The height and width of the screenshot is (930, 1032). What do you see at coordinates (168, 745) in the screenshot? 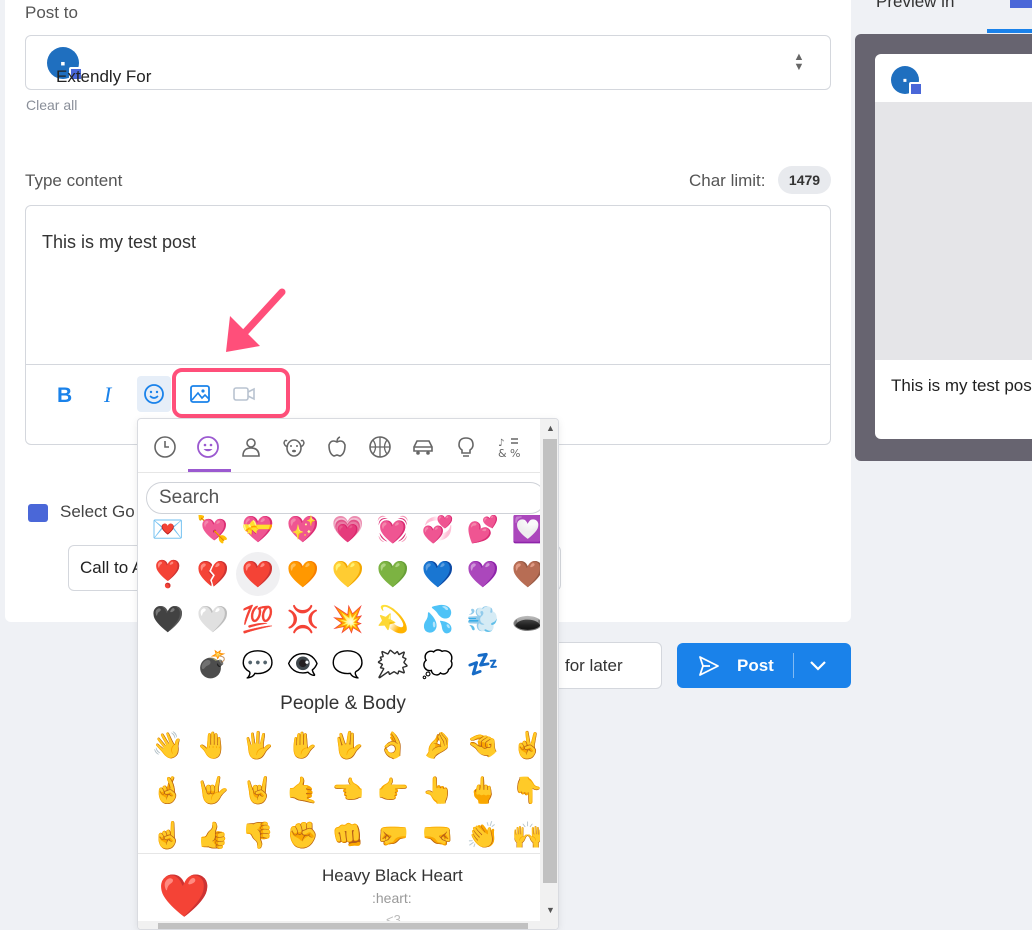
I see `emoji-cell: 👋` at bounding box center [168, 745].